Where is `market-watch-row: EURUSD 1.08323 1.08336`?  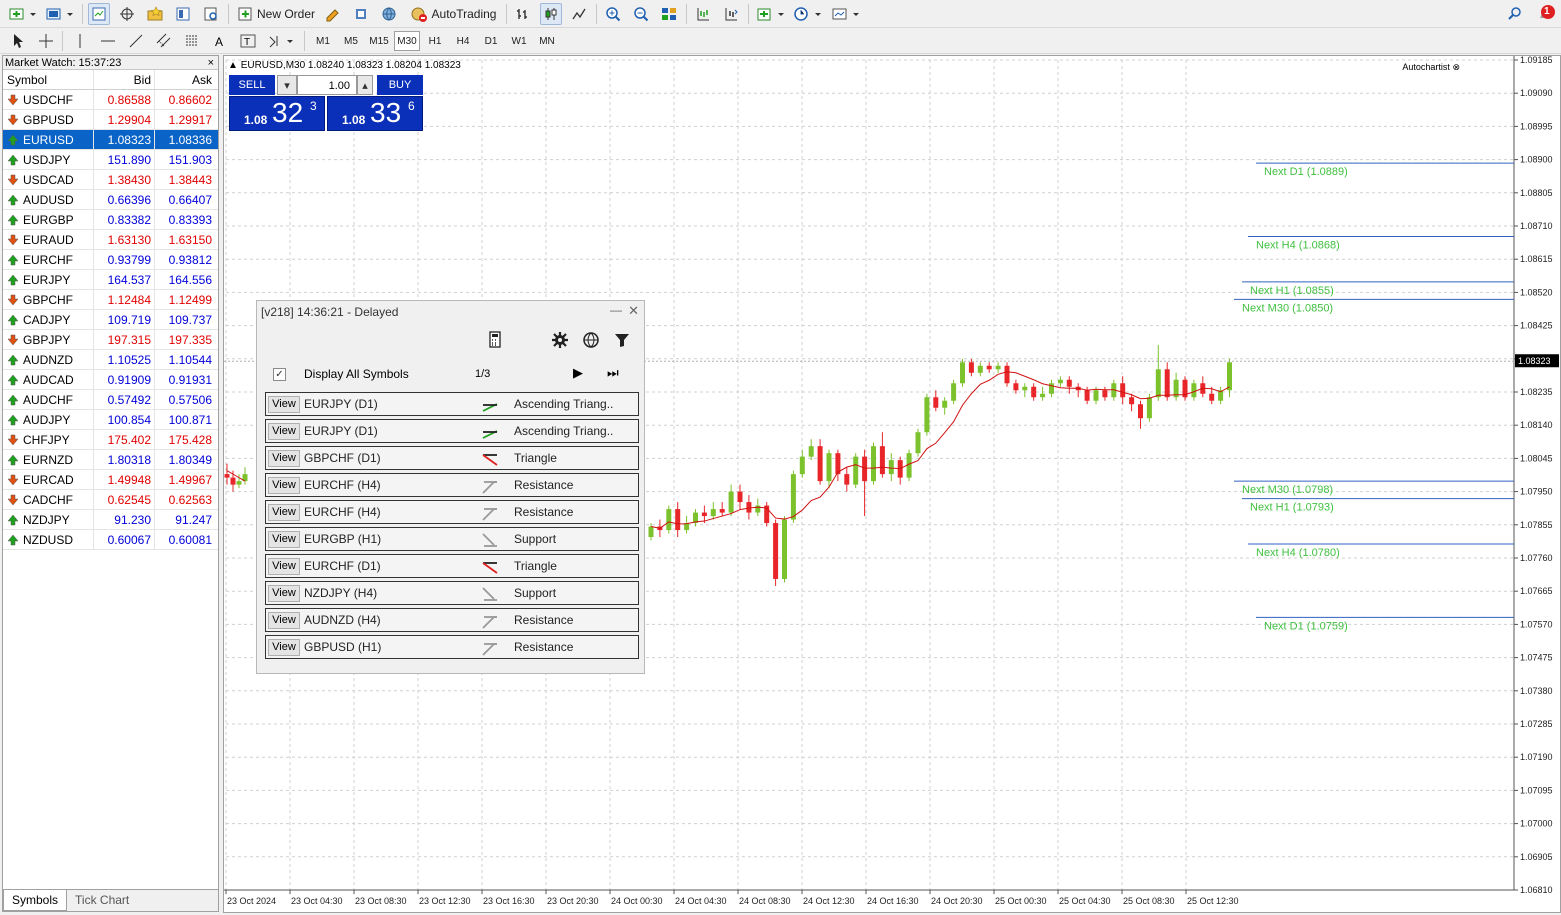 market-watch-row: EURUSD 1.08323 1.08336 is located at coordinates (110, 140).